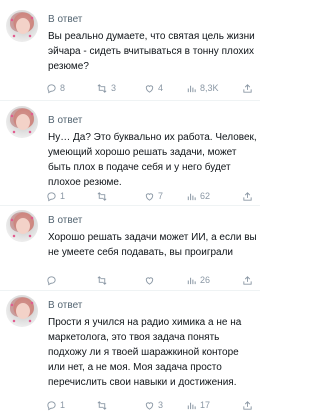 The width and height of the screenshot is (320, 415). What do you see at coordinates (205, 405) in the screenshot?
I see `views-count: 17` at bounding box center [205, 405].